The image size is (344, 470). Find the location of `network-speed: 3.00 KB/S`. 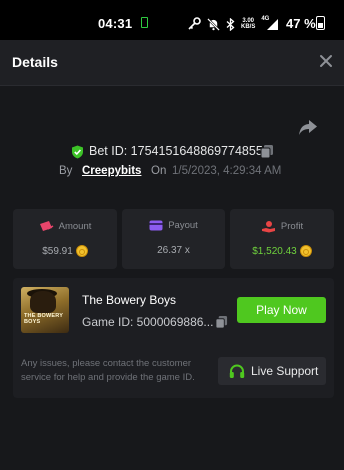

network-speed: 3.00 KB/S is located at coordinates (248, 24).